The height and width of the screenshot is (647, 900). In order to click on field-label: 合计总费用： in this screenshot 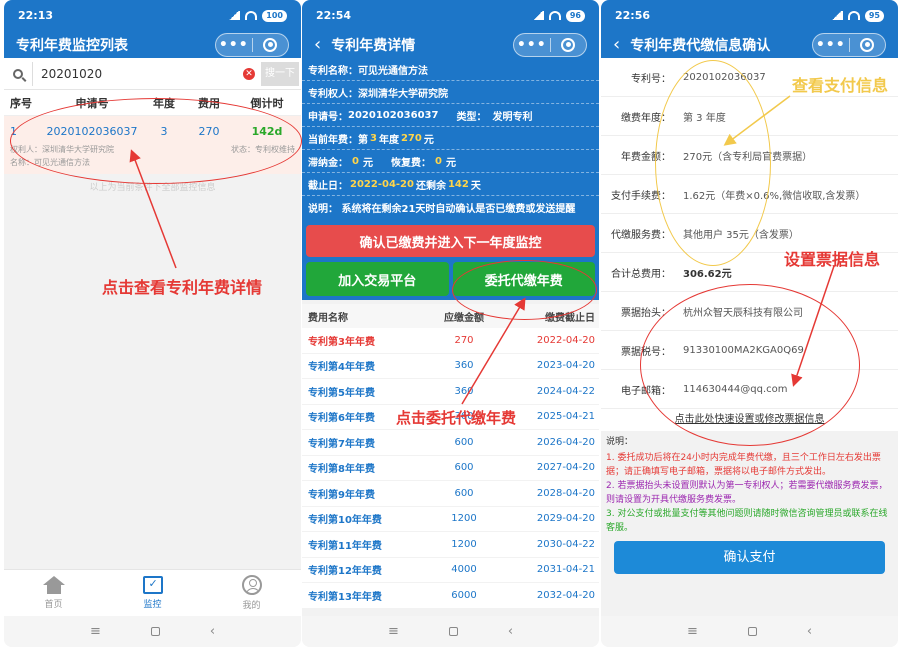, I will do `click(641, 274)`.